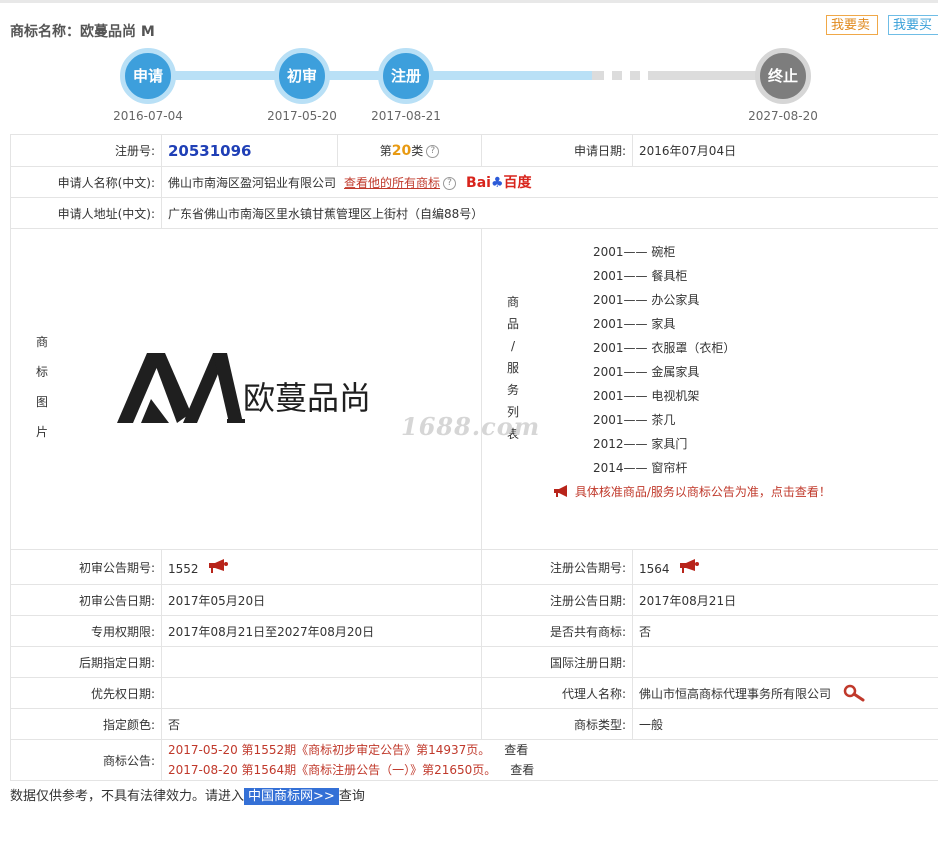 The width and height of the screenshot is (938, 847). I want to click on goods-note-link: 具体核准商品/服务以商标公告为准，点击查看！, so click(692, 491).